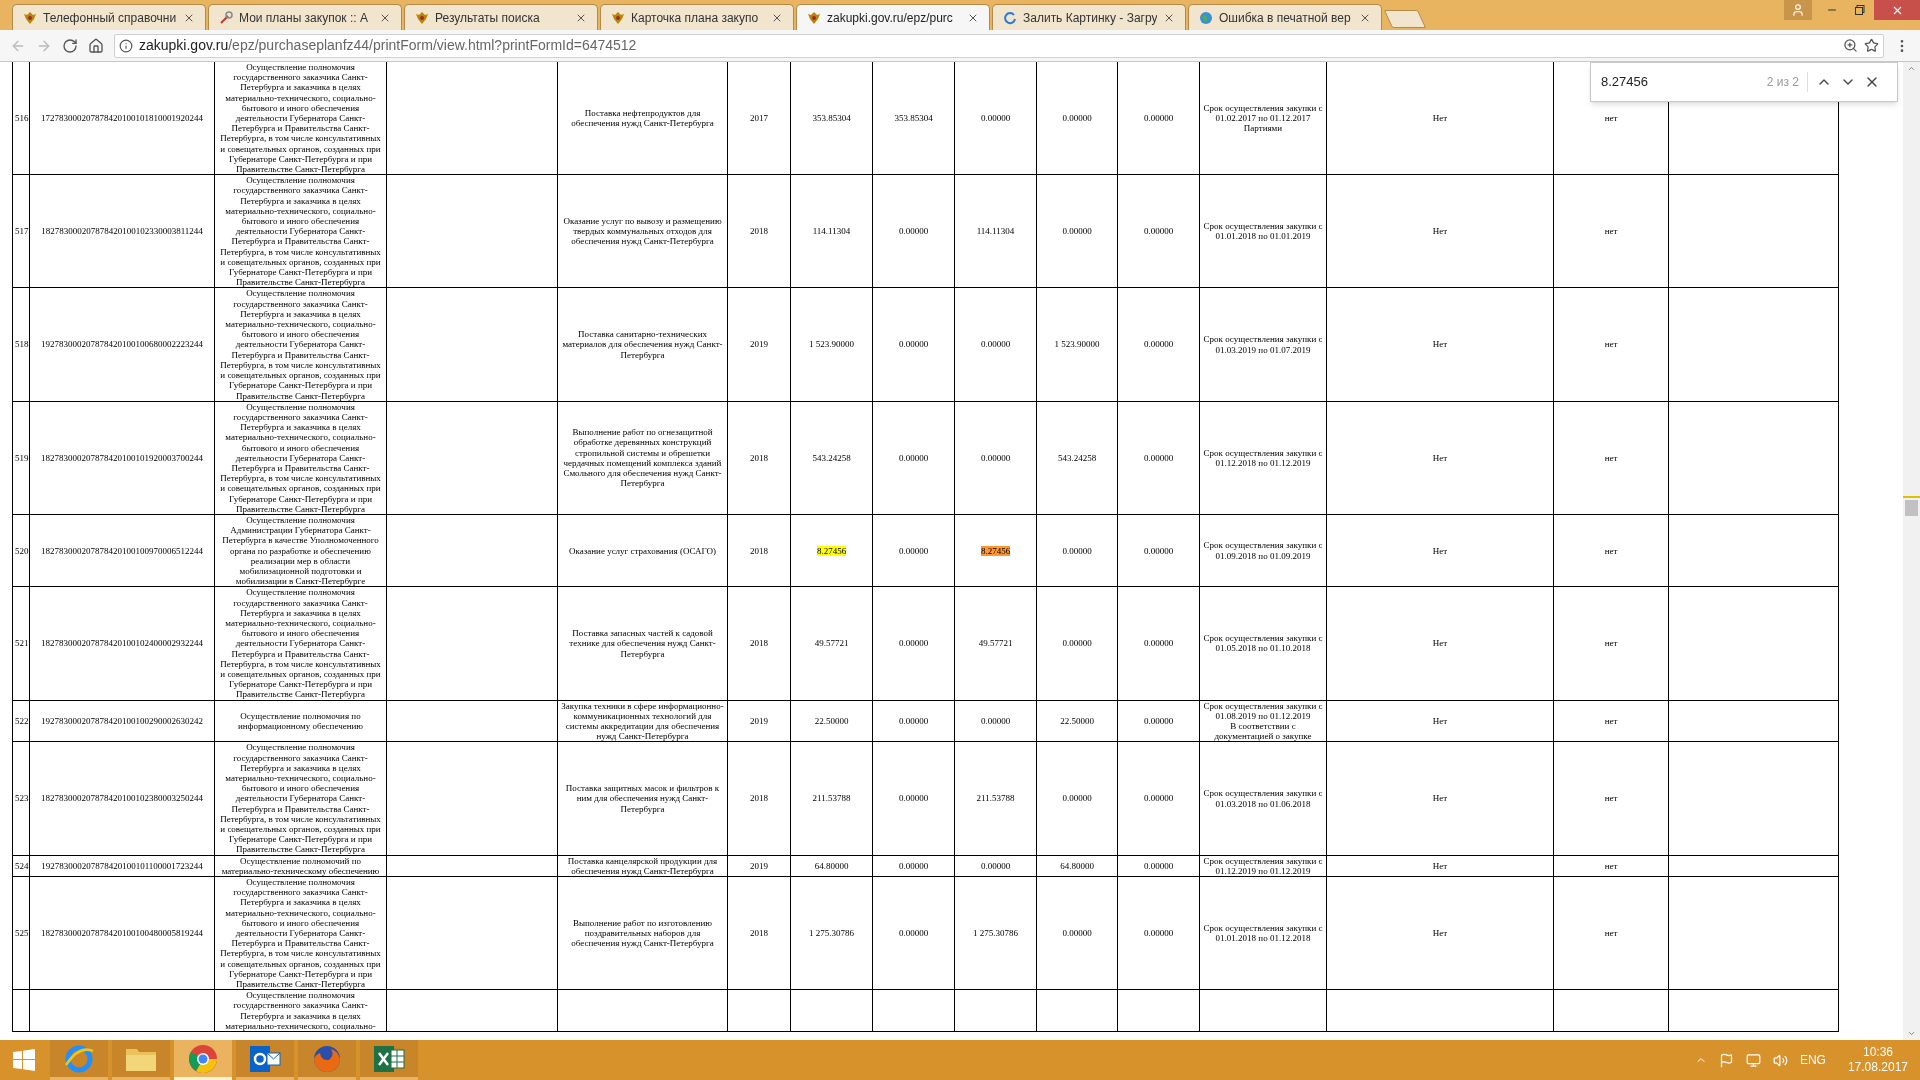 The height and width of the screenshot is (1080, 1920). What do you see at coordinates (22, 643) in the screenshot?
I see `row-number: 521` at bounding box center [22, 643].